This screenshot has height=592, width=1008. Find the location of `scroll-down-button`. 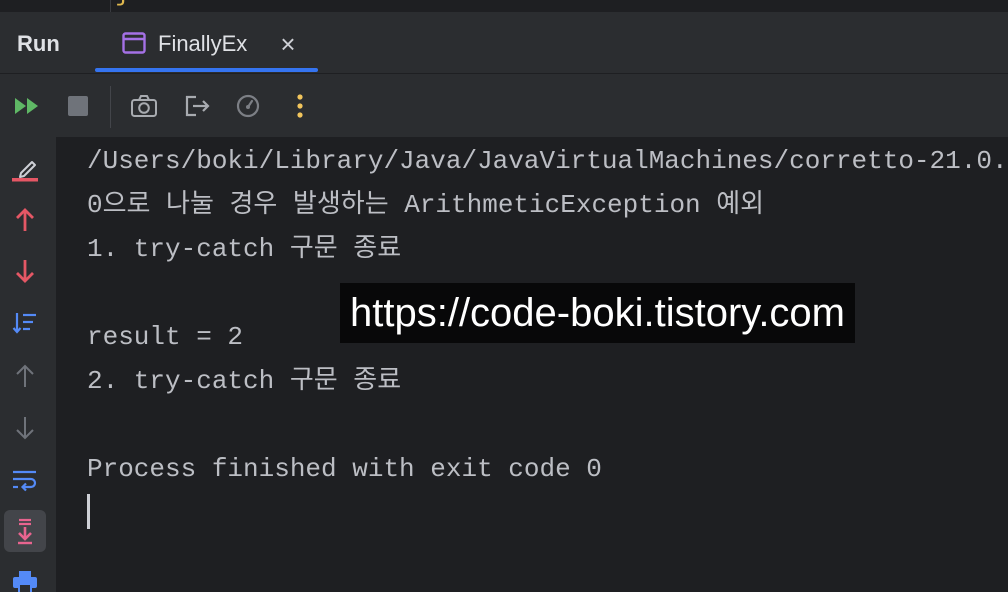

scroll-down-button is located at coordinates (25, 428).